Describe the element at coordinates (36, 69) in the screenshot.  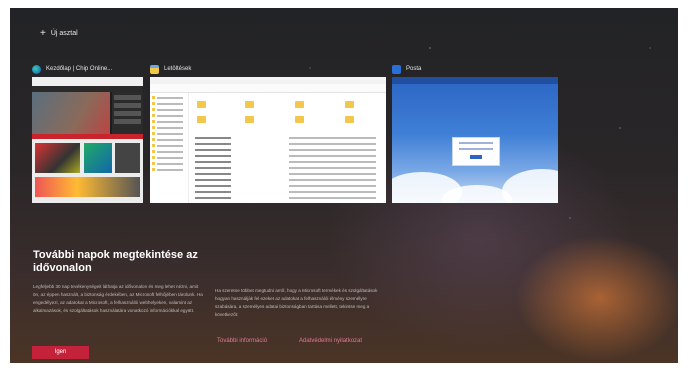
I see `edge-browser-icon` at that location.